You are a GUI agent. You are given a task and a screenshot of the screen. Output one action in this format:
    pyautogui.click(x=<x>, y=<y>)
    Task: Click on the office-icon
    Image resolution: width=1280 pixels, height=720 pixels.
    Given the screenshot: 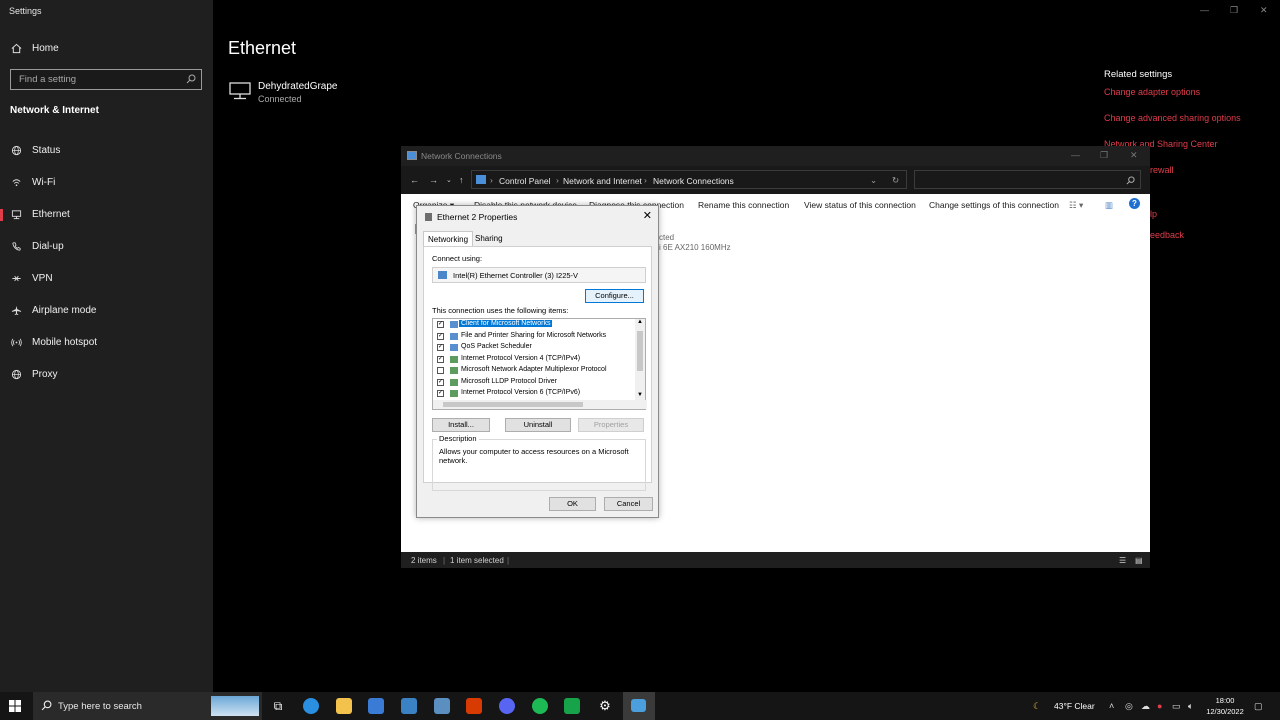 What is the action you would take?
    pyautogui.click(x=474, y=706)
    